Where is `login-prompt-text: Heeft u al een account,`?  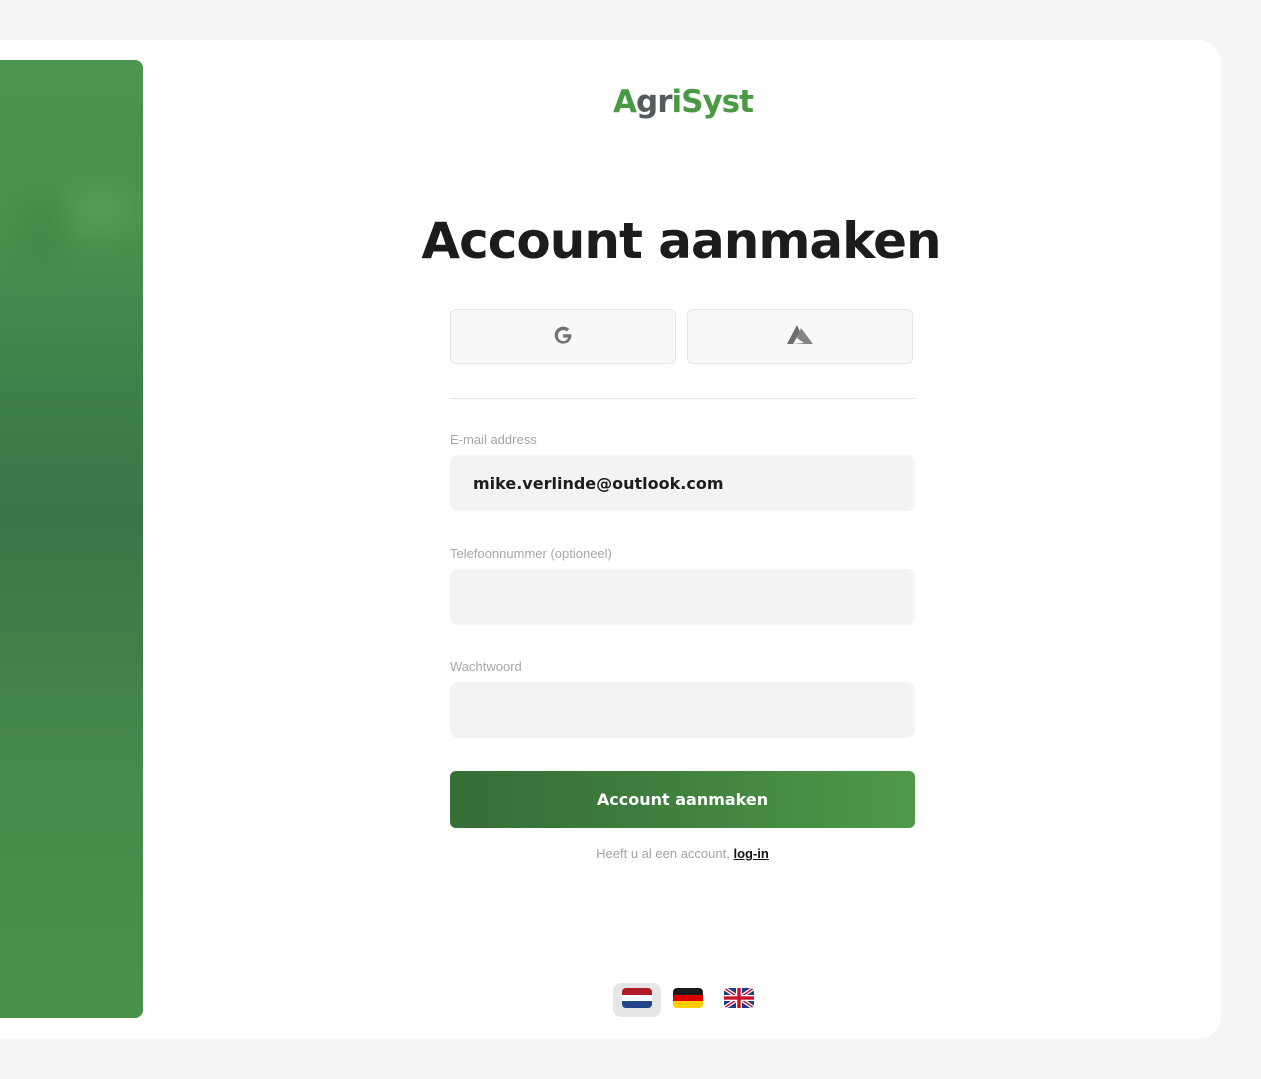 login-prompt-text: Heeft u al een account, is located at coordinates (665, 853).